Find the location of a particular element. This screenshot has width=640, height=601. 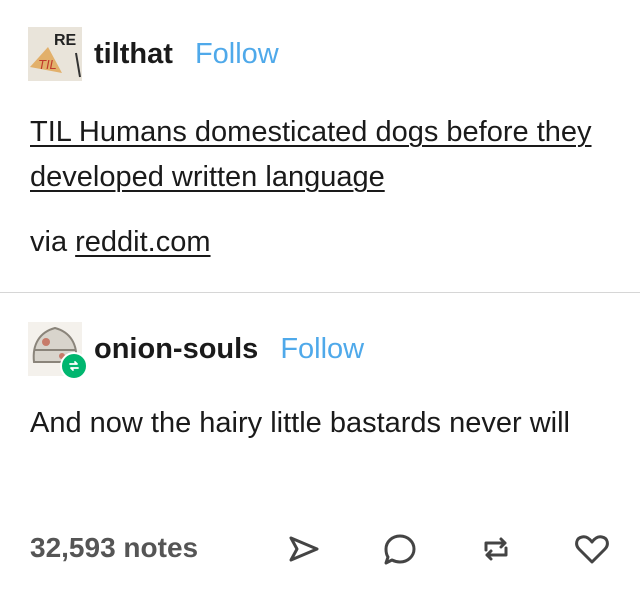

divider is located at coordinates (320, 292).